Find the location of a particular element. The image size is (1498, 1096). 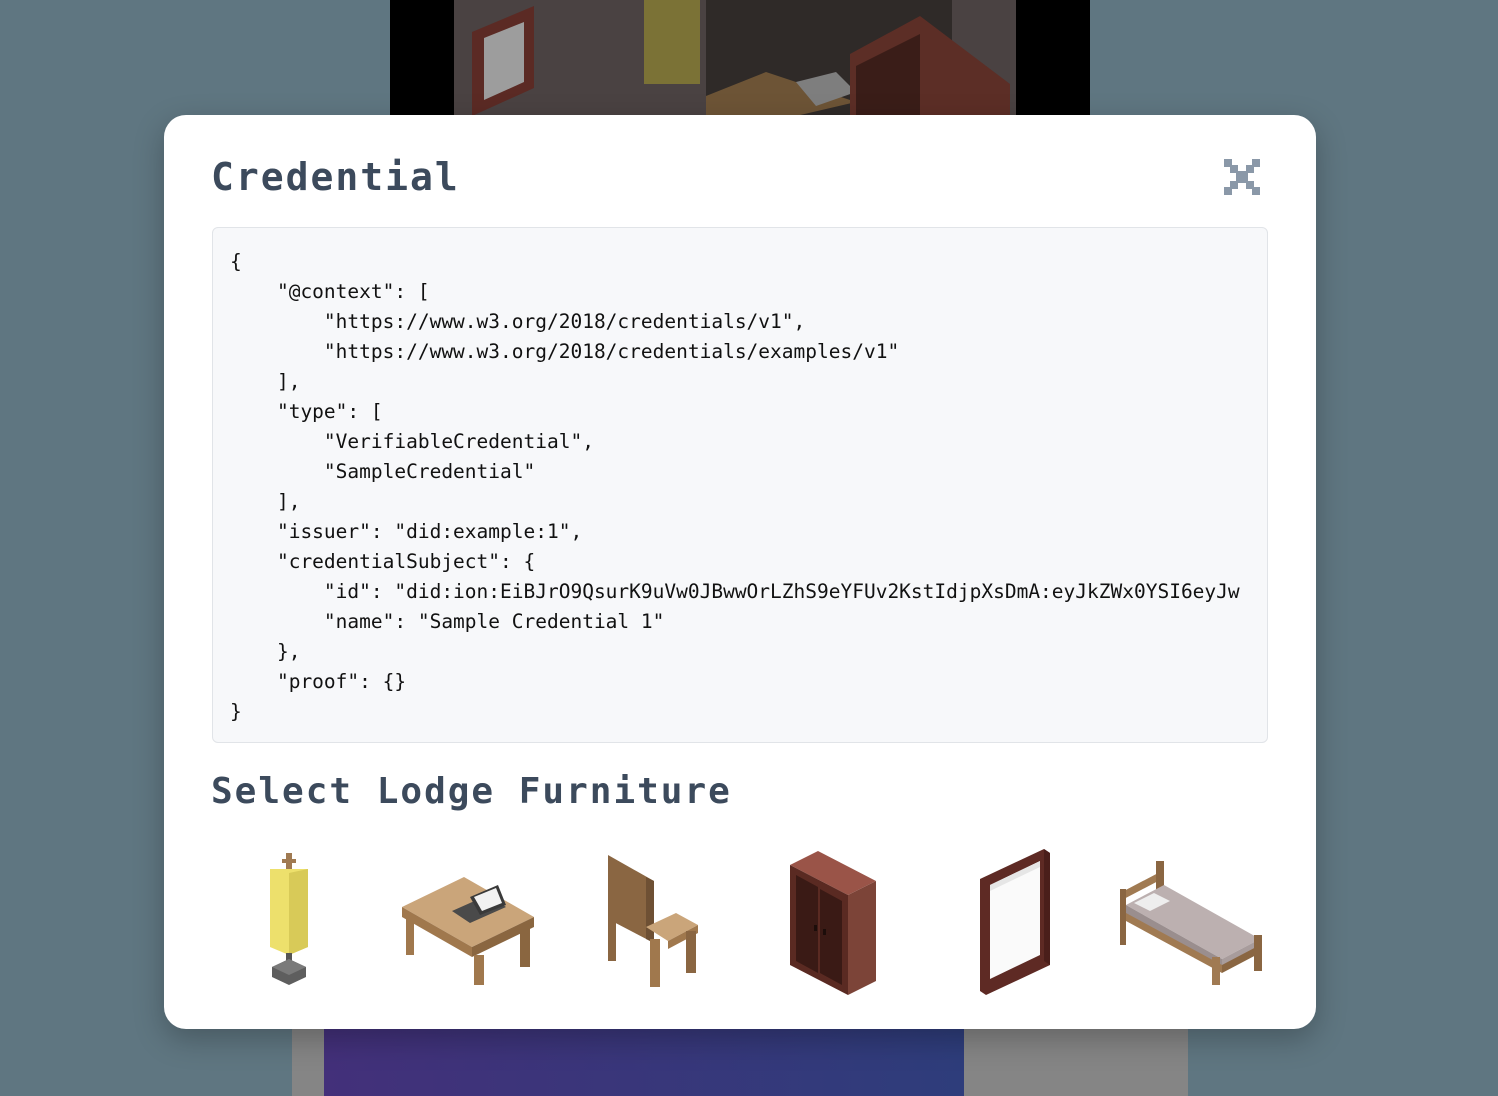

furniture-item-wardrobe is located at coordinates (833, 924).